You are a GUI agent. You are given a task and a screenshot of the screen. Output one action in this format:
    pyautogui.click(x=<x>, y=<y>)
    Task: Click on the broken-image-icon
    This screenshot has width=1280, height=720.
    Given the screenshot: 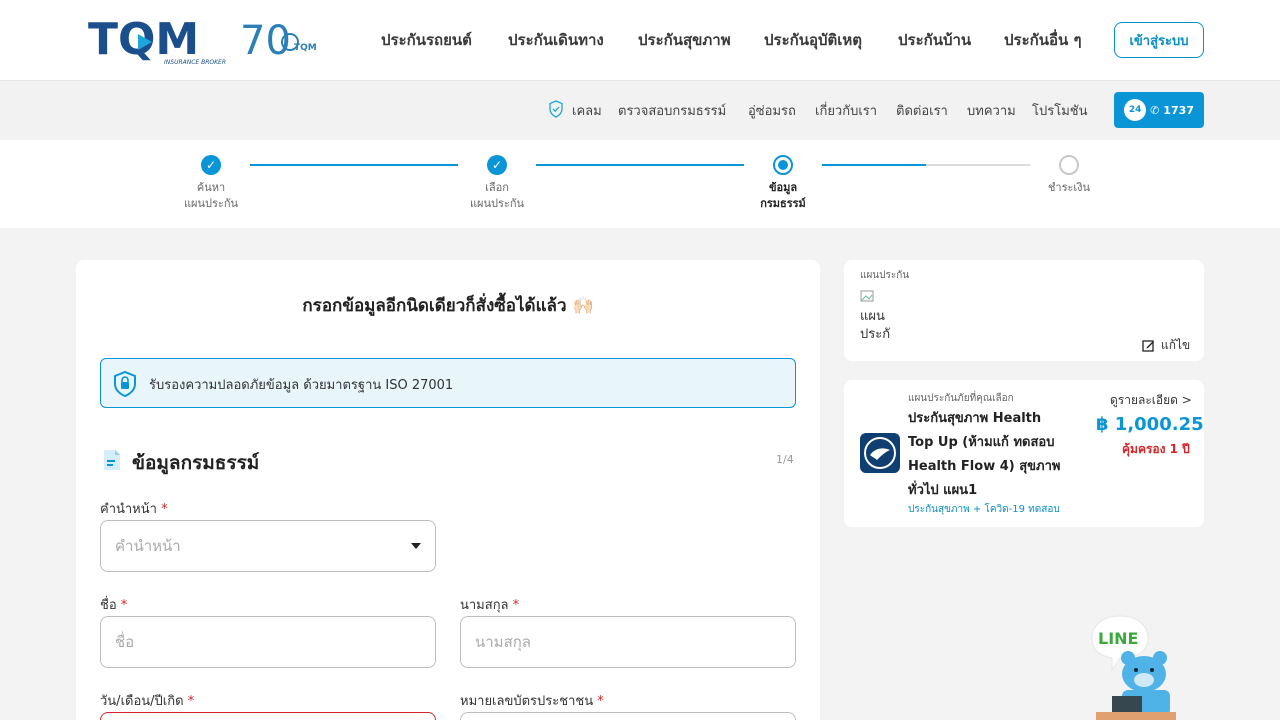 What is the action you would take?
    pyautogui.click(x=867, y=296)
    